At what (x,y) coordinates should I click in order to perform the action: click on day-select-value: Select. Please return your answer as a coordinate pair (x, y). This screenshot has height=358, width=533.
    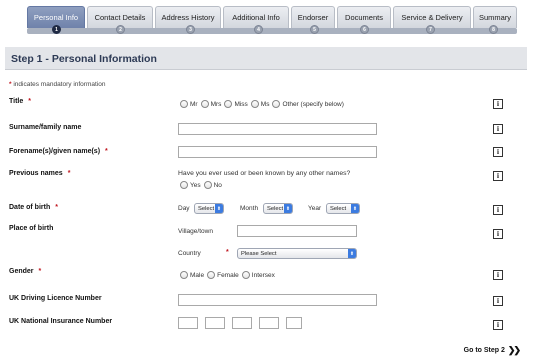
    Looking at the image, I should click on (206, 208).